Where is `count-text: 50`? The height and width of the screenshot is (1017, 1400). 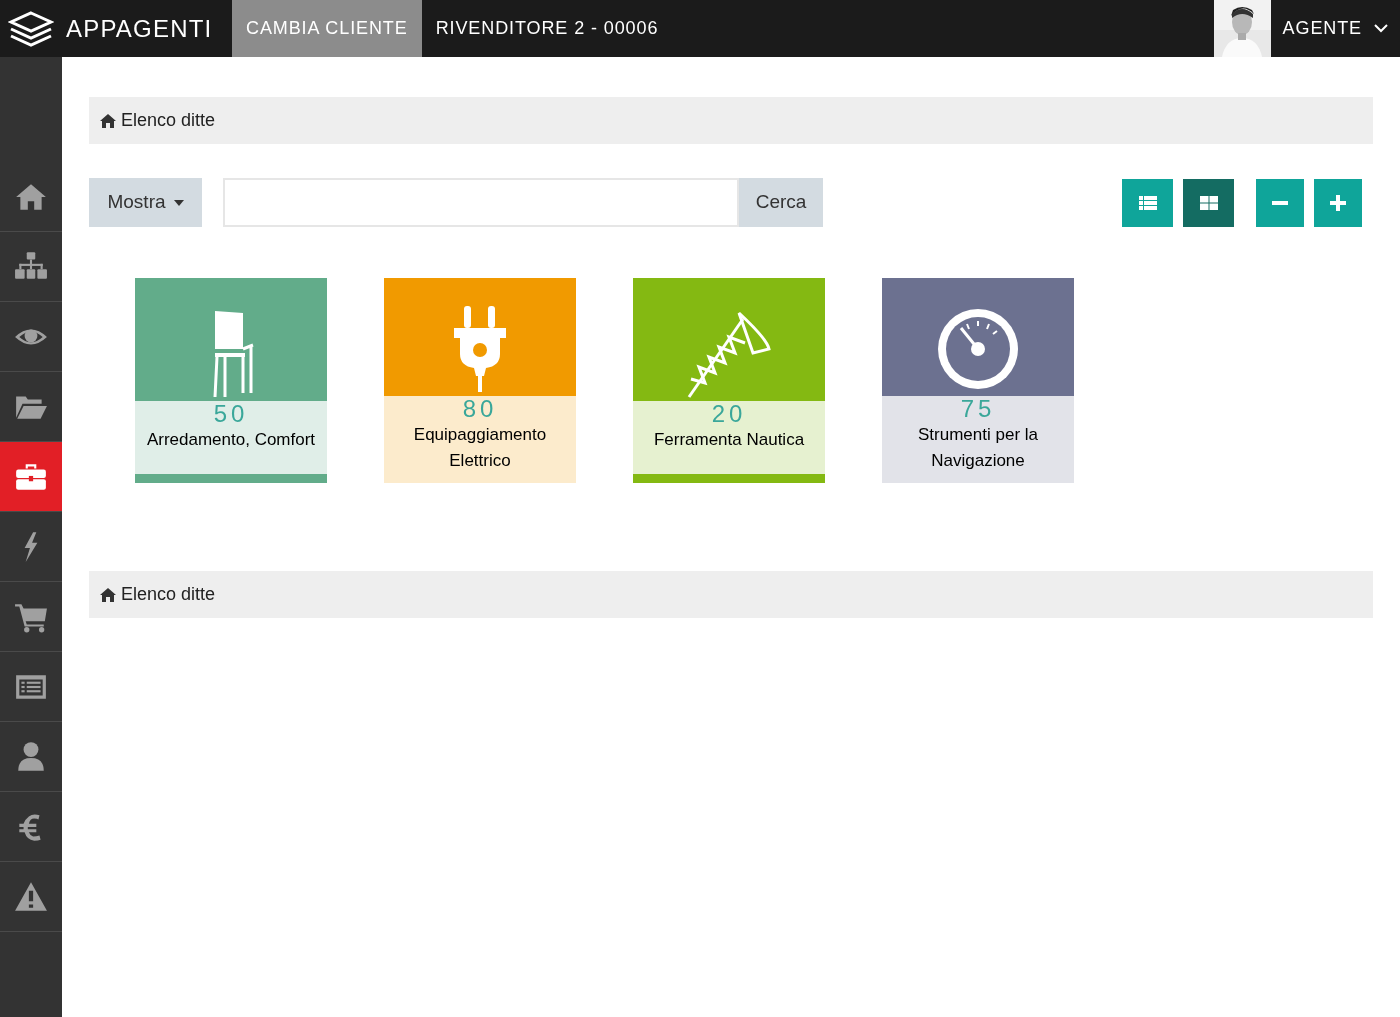 count-text: 50 is located at coordinates (231, 414).